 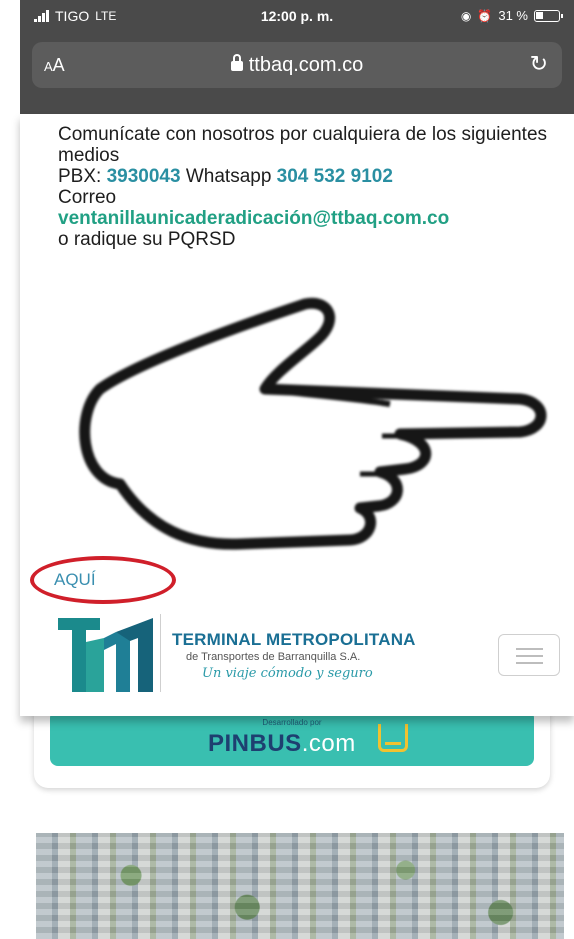 I want to click on reload-icon: ↻, so click(x=539, y=64).